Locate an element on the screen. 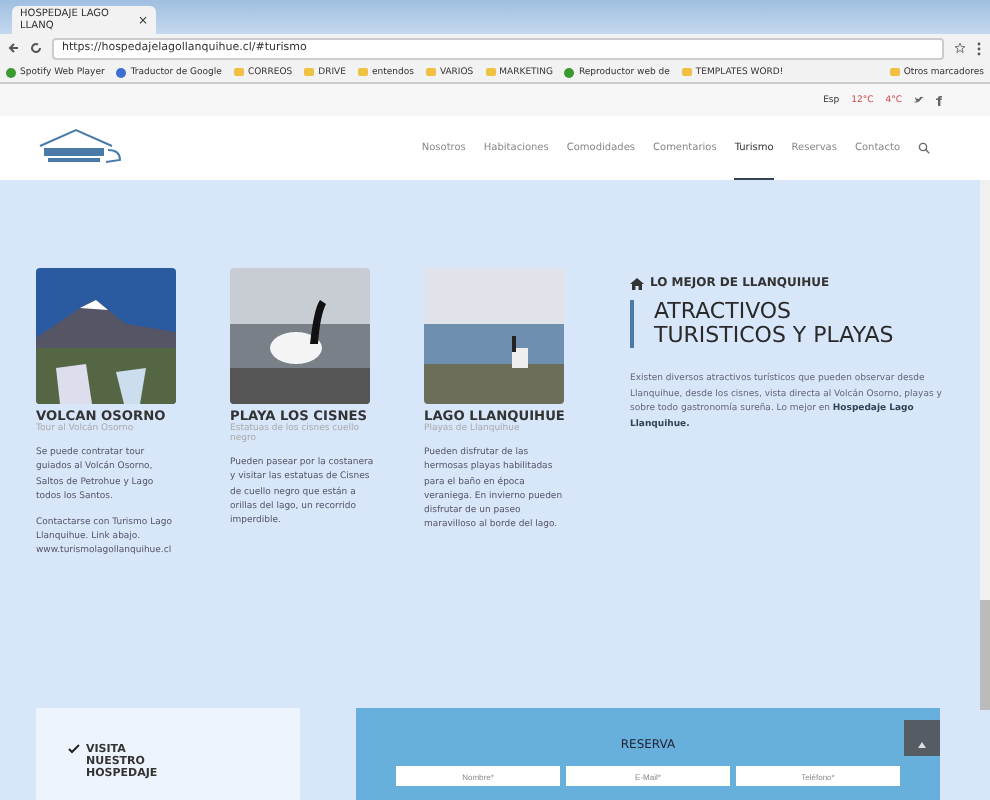 This screenshot has width=990, height=800. back-arrow-icon is located at coordinates (14, 48).